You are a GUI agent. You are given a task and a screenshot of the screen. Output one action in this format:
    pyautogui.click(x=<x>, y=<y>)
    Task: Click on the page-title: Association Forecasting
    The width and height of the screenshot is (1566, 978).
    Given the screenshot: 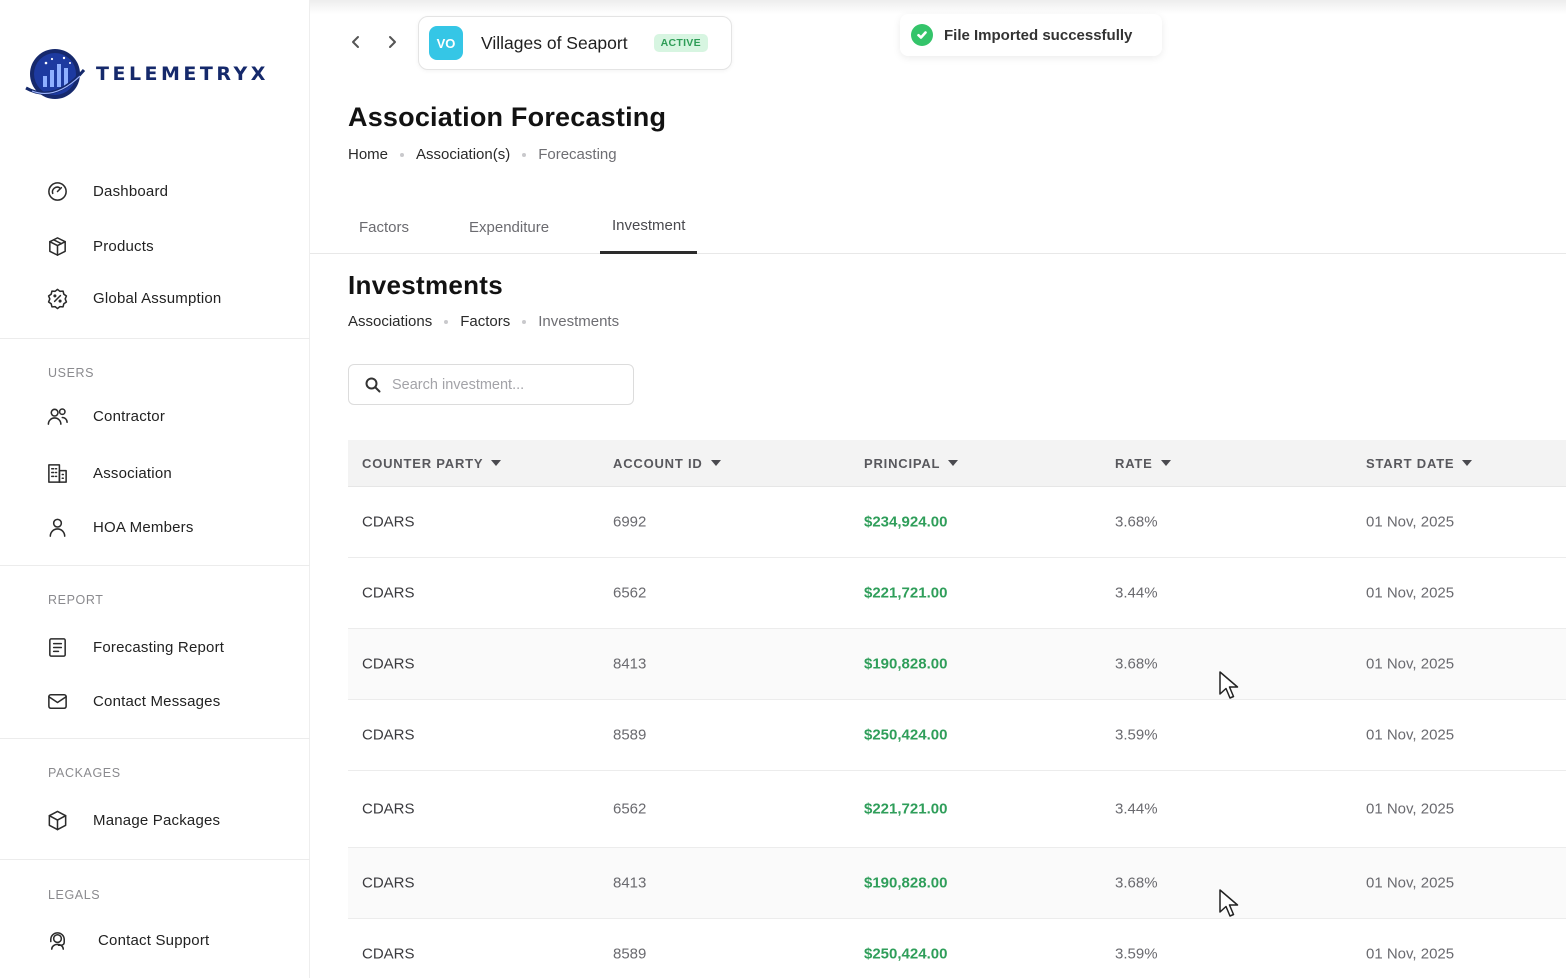 What is the action you would take?
    pyautogui.click(x=507, y=117)
    